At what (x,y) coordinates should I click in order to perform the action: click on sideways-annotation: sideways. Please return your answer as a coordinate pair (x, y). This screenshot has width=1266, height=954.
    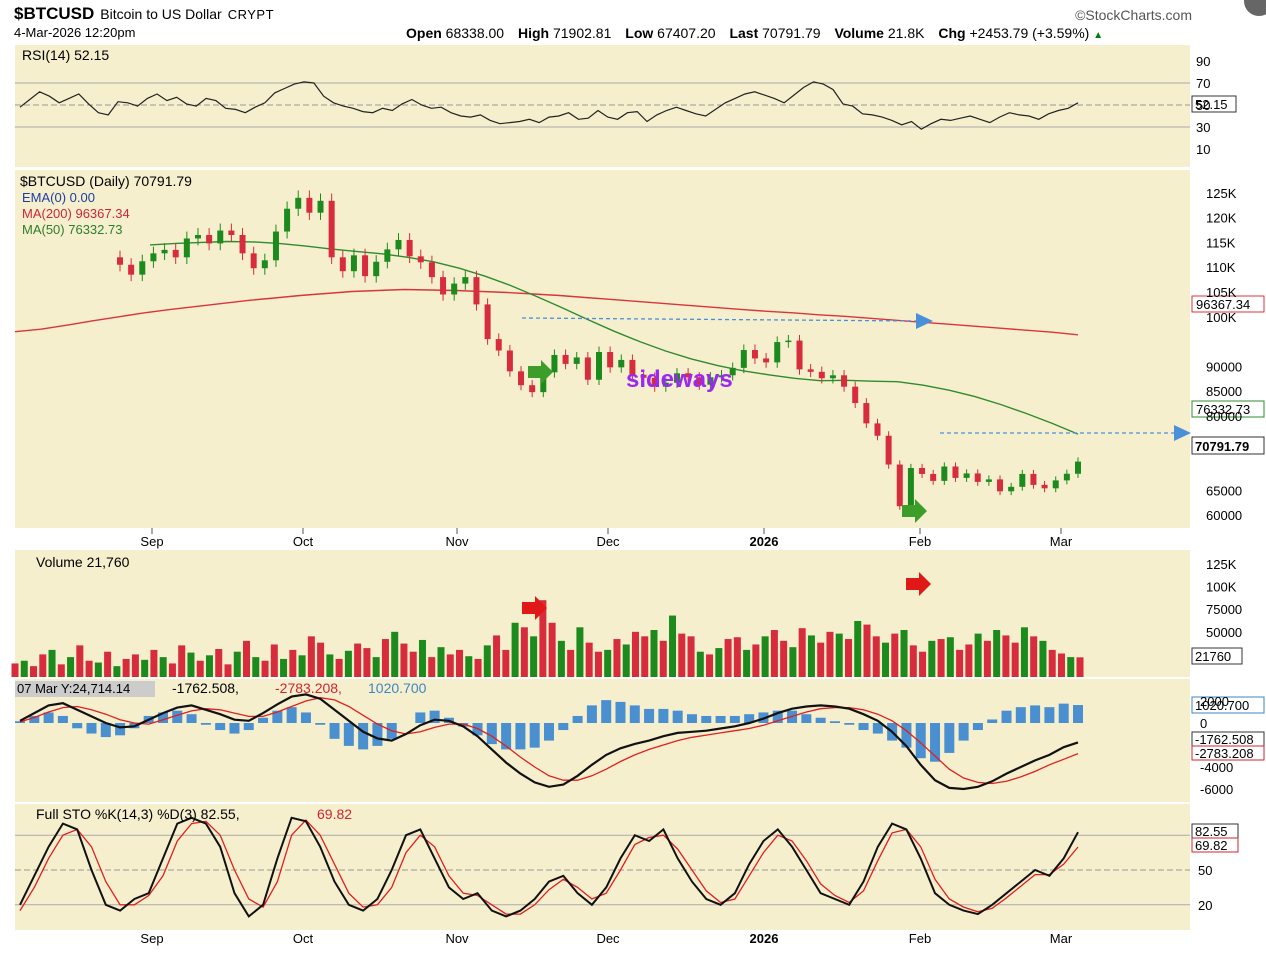
    Looking at the image, I should click on (679, 379).